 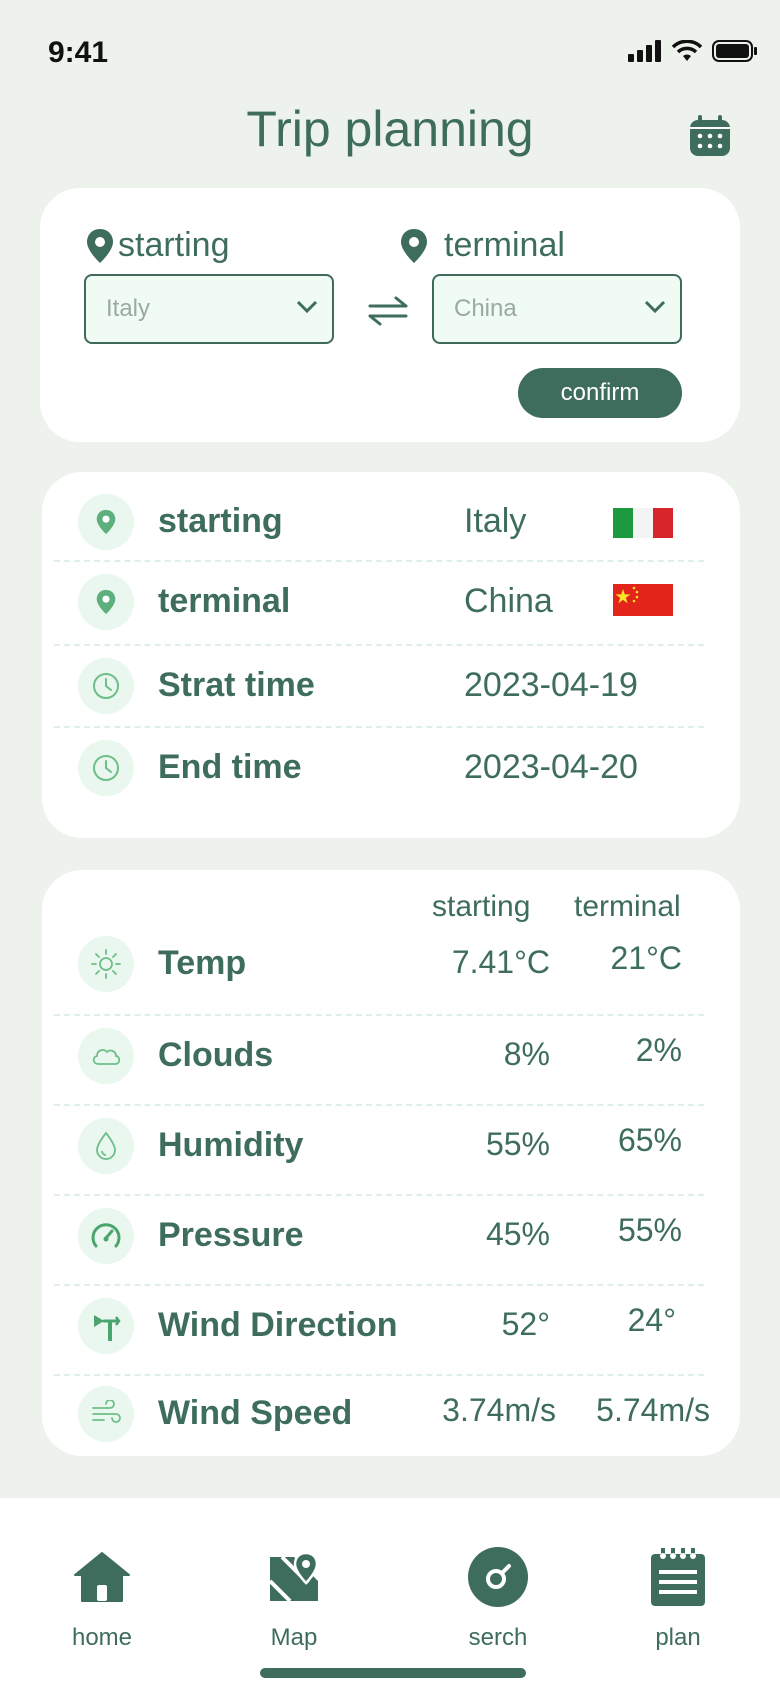 What do you see at coordinates (710, 136) in the screenshot?
I see `calendar-icon` at bounding box center [710, 136].